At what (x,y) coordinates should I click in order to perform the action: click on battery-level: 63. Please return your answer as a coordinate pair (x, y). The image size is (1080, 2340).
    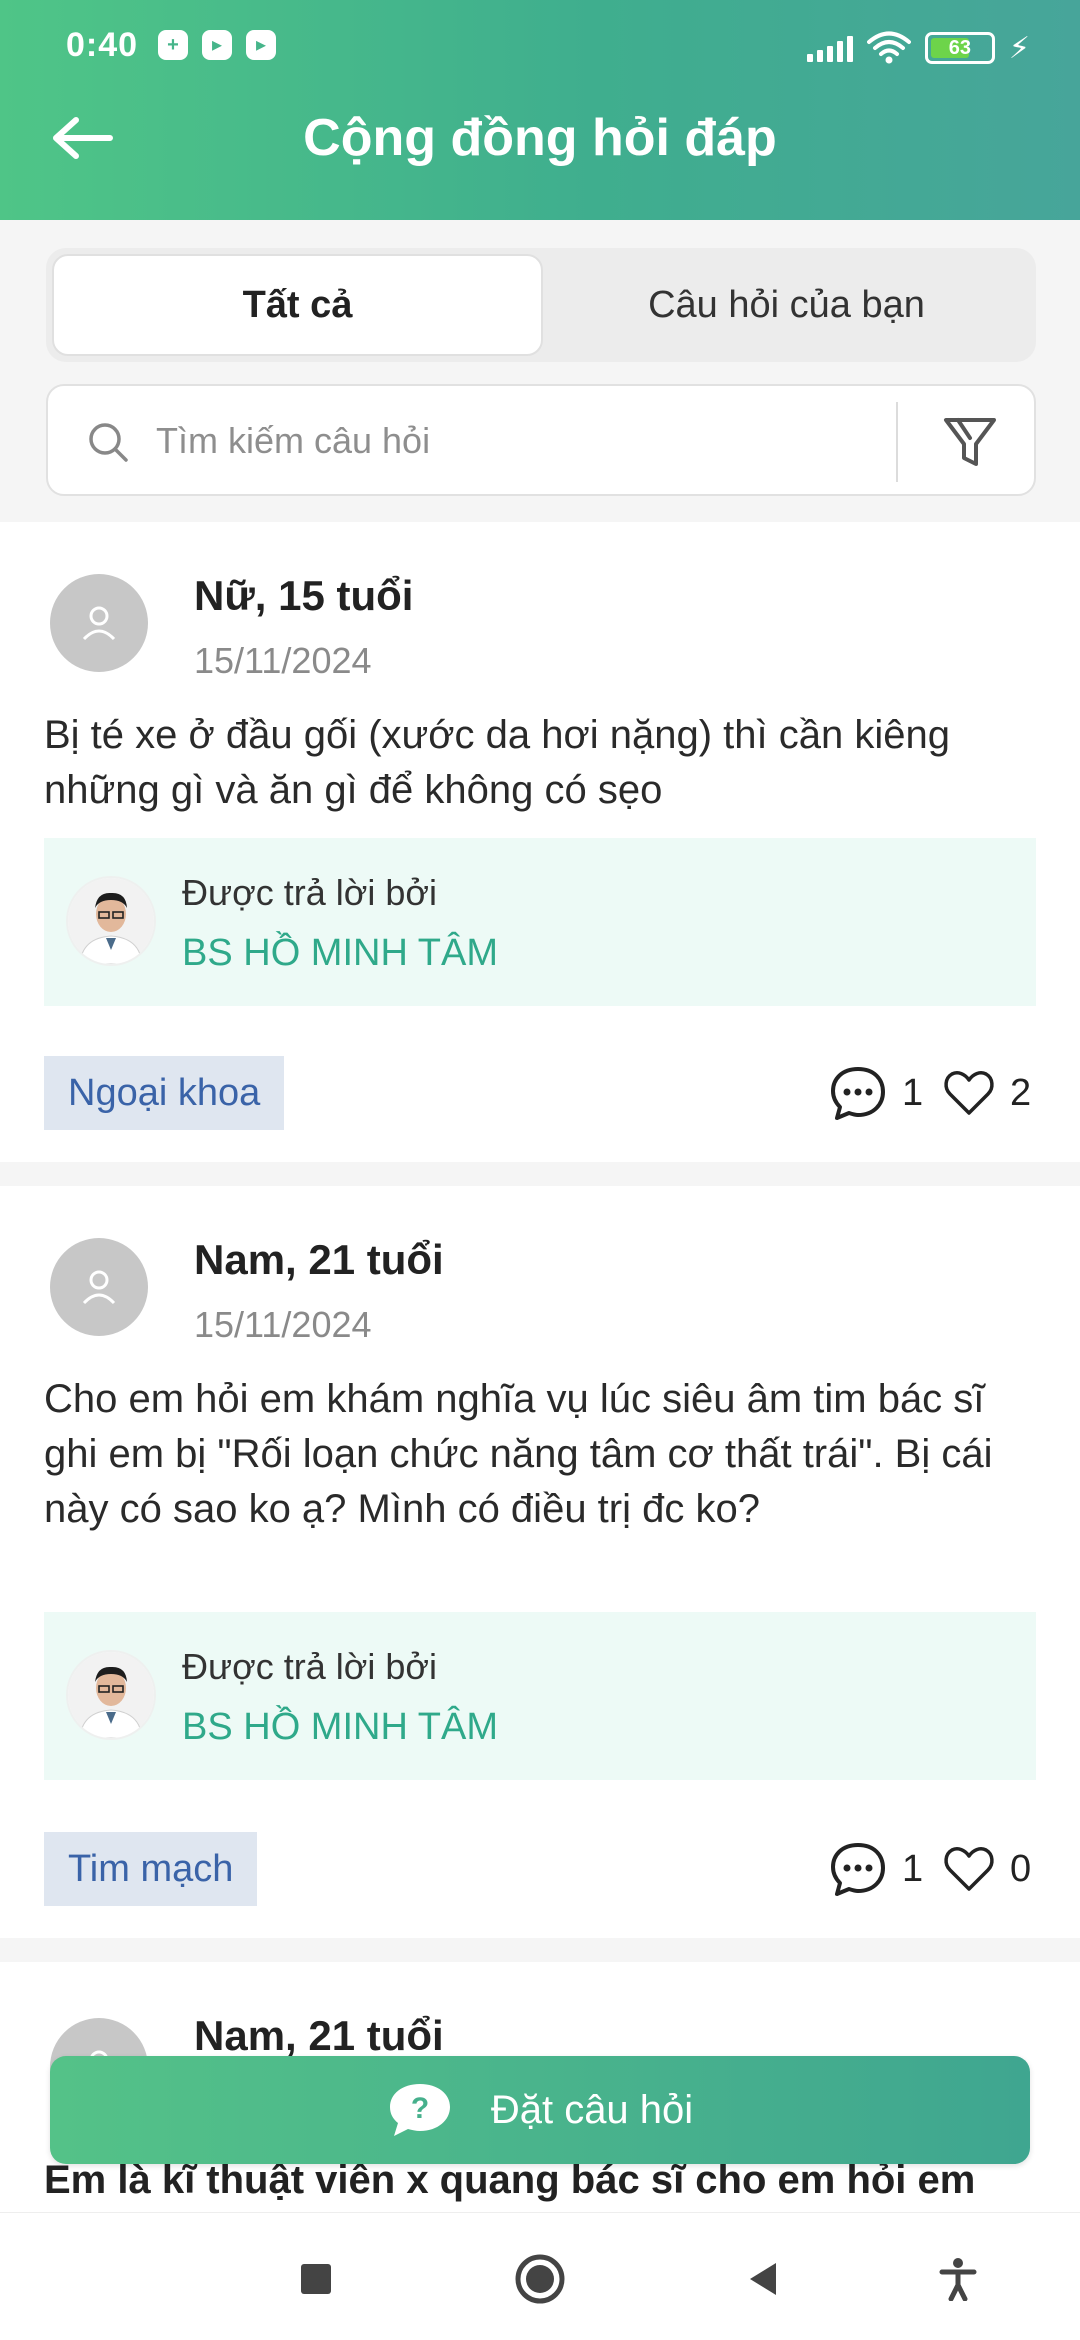
    Looking at the image, I should click on (960, 48).